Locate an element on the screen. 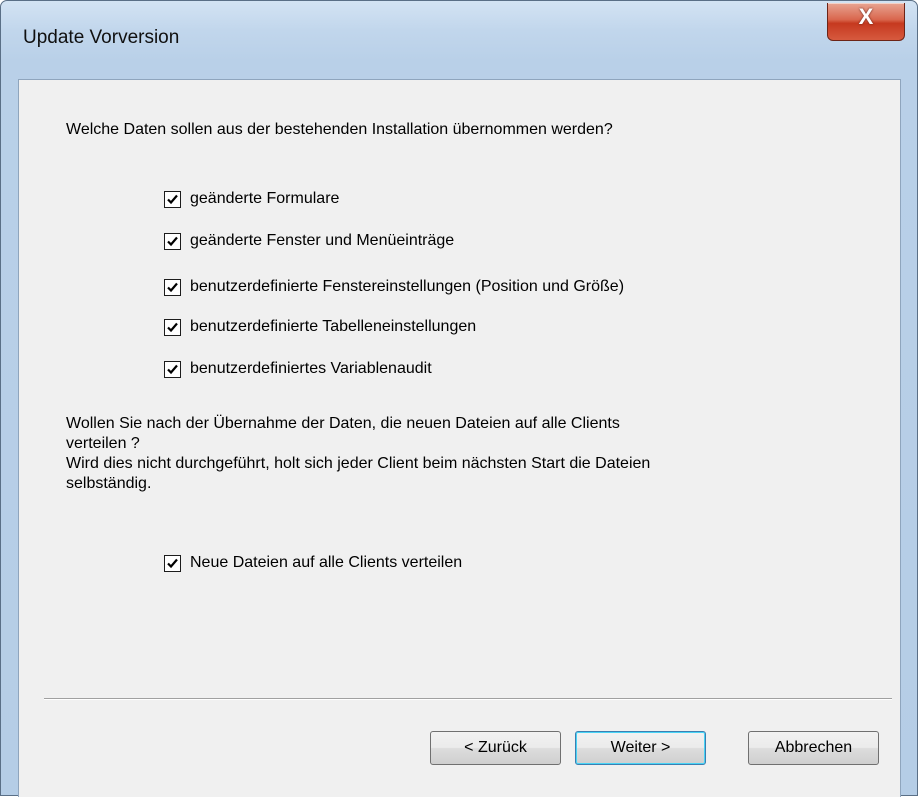 Image resolution: width=918 pixels, height=797 pixels. option-changed-forms: geänderte Formulare is located at coordinates (251, 199).